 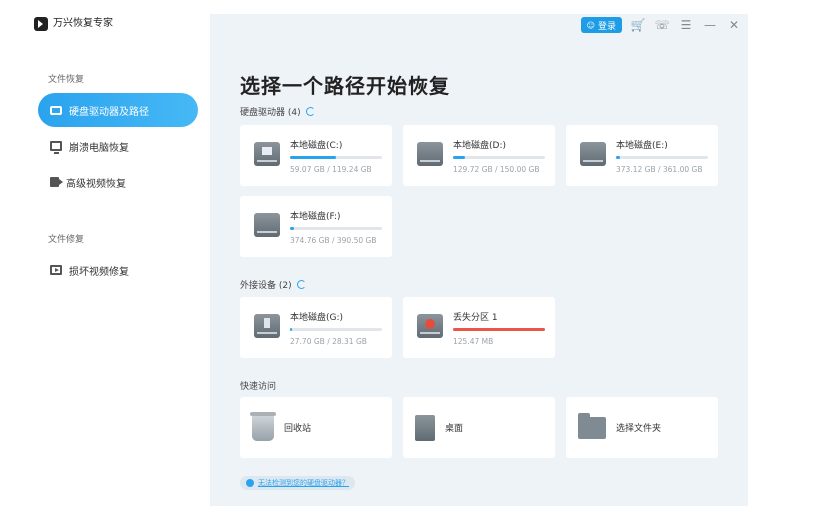 I want to click on drive-name: 本地磁盘(C:), so click(x=316, y=146).